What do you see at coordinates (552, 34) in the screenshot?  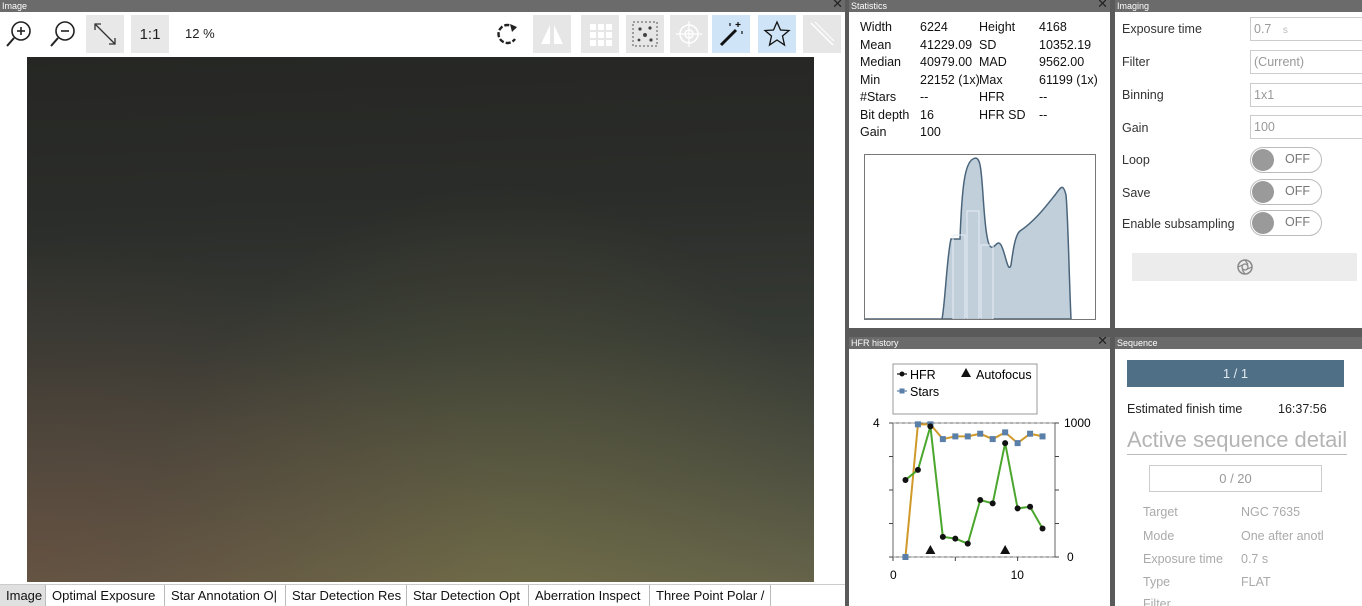 I see `flip-button` at bounding box center [552, 34].